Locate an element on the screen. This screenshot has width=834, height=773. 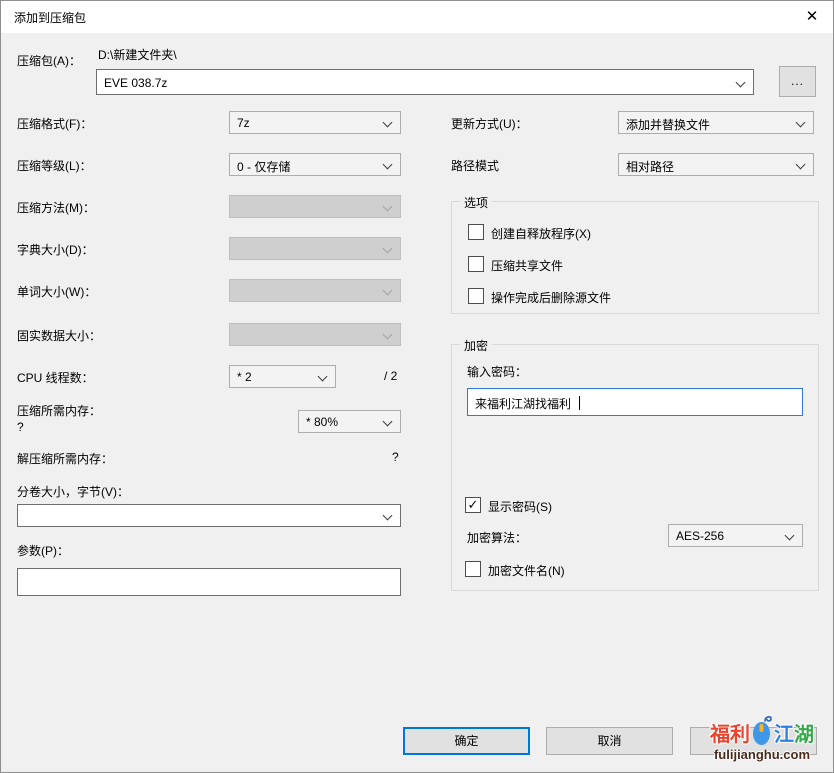
dictionary-label: 字典大小(D)： is located at coordinates (55, 250).